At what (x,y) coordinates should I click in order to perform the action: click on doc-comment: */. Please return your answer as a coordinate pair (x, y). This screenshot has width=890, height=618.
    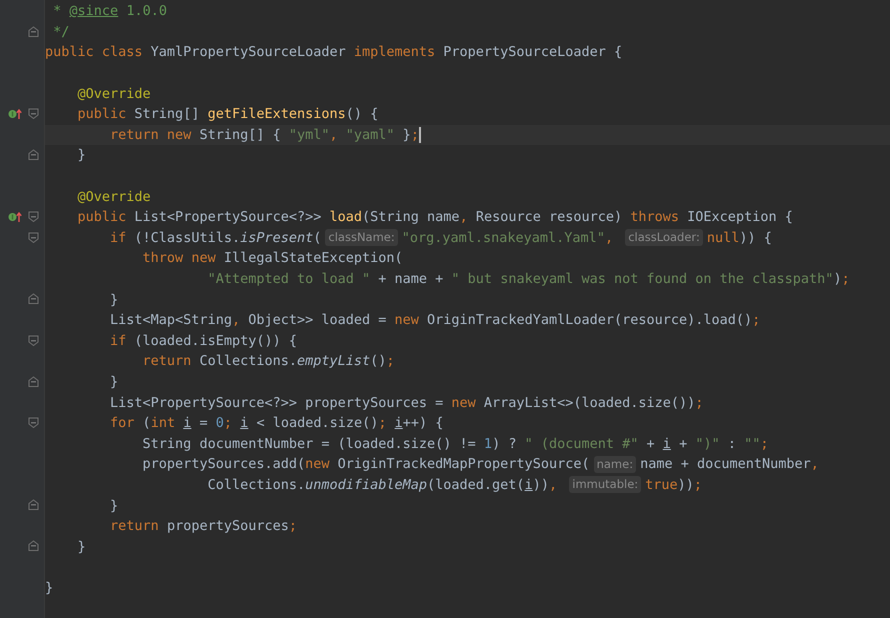
    Looking at the image, I should click on (61, 32).